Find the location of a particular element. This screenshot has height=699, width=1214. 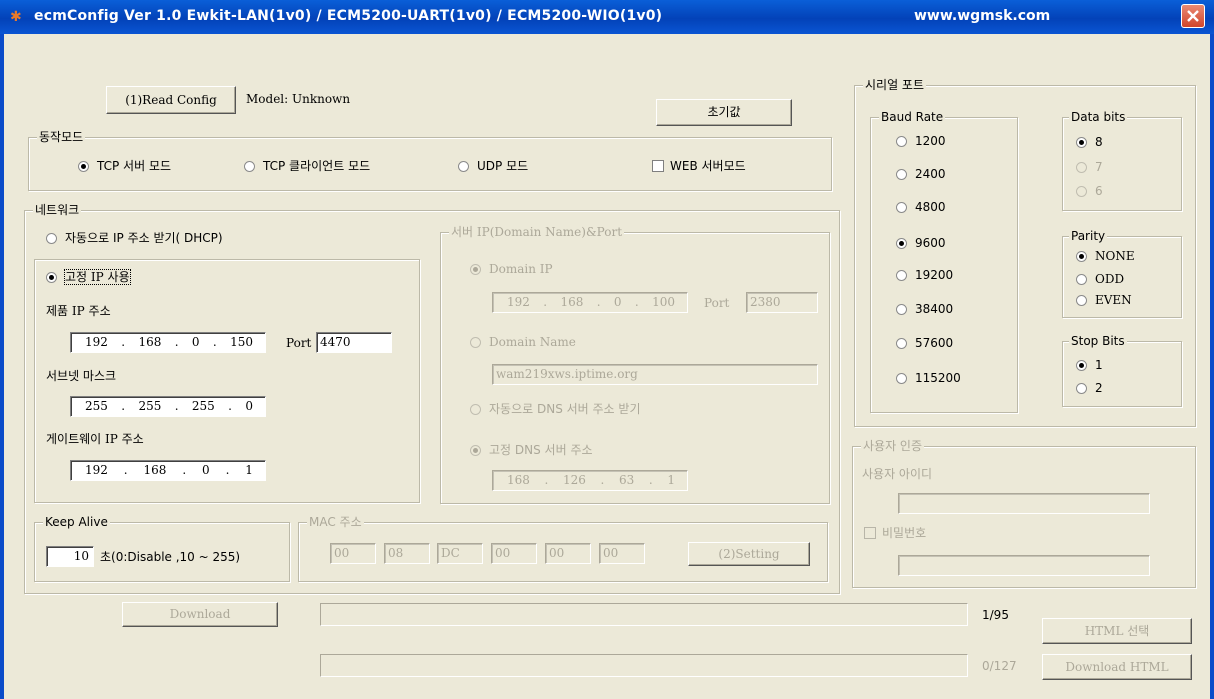

download-html-button: Download HTML is located at coordinates (1117, 667).